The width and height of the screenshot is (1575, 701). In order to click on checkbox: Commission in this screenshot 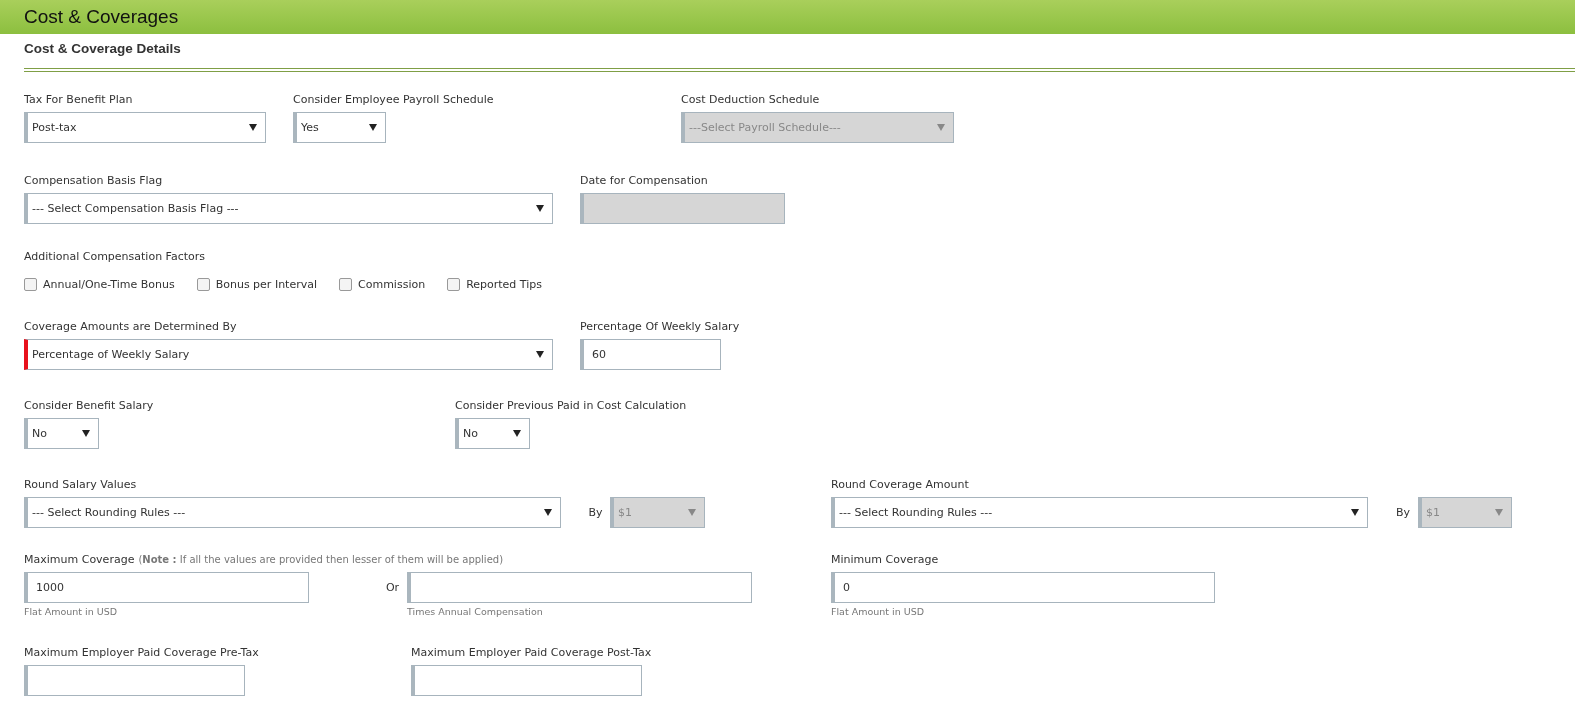, I will do `click(382, 284)`.